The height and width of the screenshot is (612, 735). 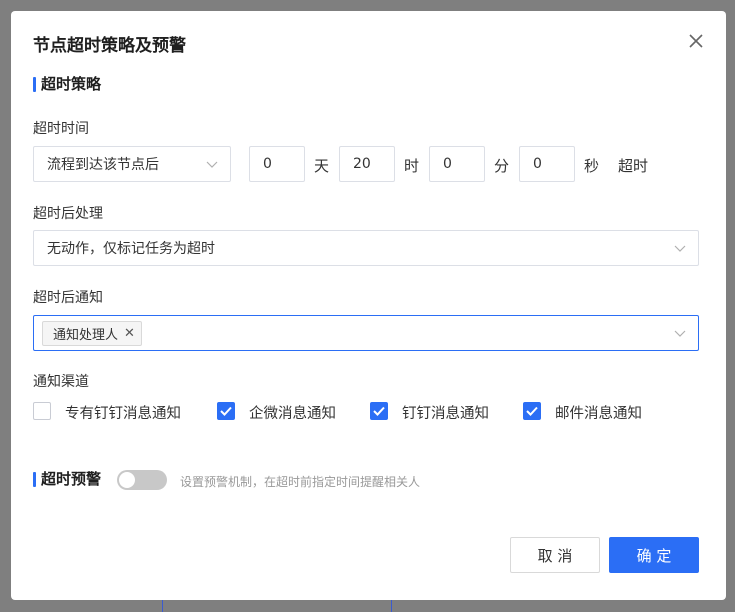 I want to click on days-unit: 天, so click(x=322, y=166).